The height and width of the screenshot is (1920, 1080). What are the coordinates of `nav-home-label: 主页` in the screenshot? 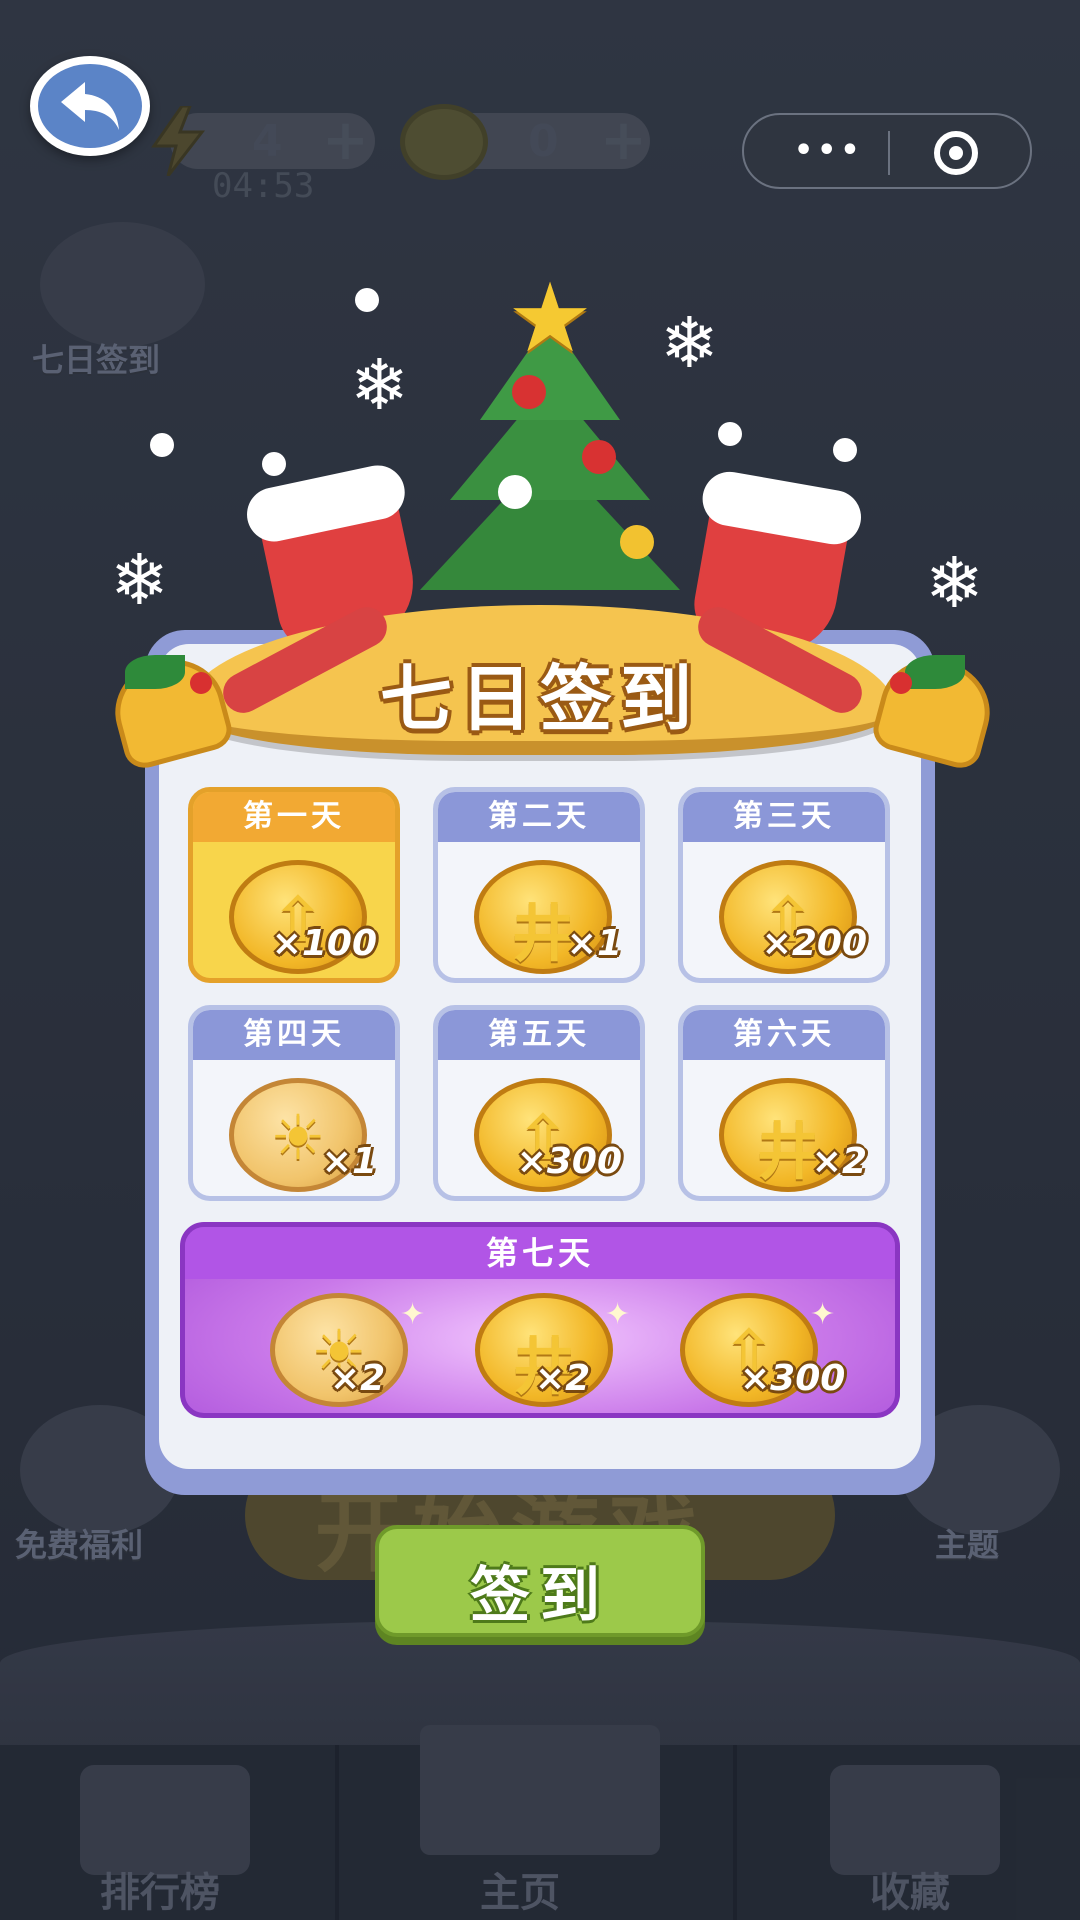 It's located at (520, 1889).